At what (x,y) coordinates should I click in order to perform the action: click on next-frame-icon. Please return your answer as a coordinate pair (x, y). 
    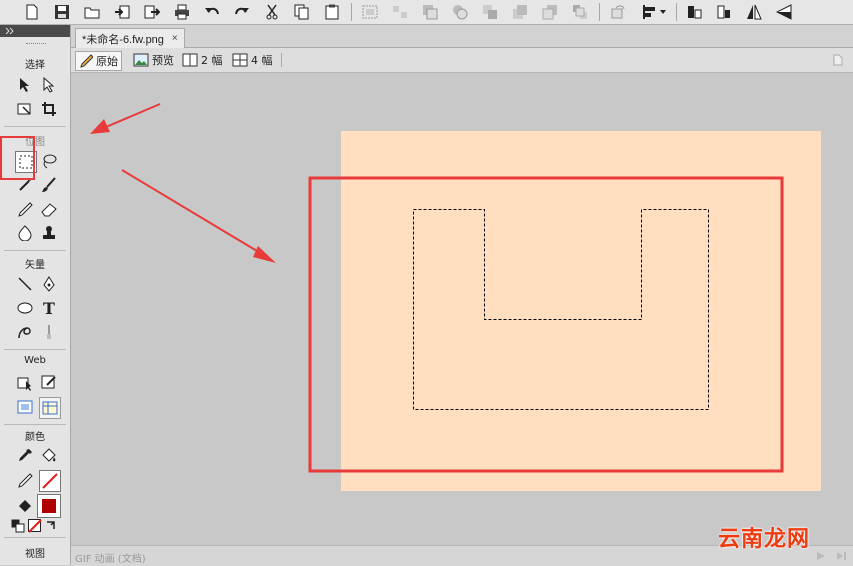
    Looking at the image, I should click on (842, 557).